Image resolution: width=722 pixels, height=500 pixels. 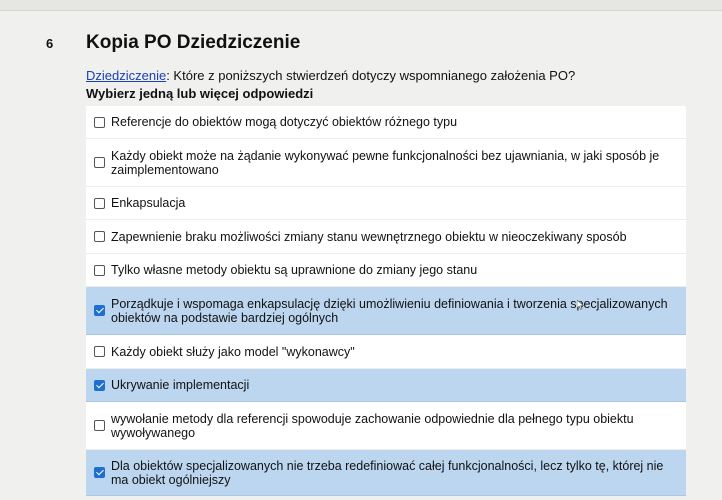 What do you see at coordinates (148, 203) in the screenshot?
I see `option-label: Enkapsulacja` at bounding box center [148, 203].